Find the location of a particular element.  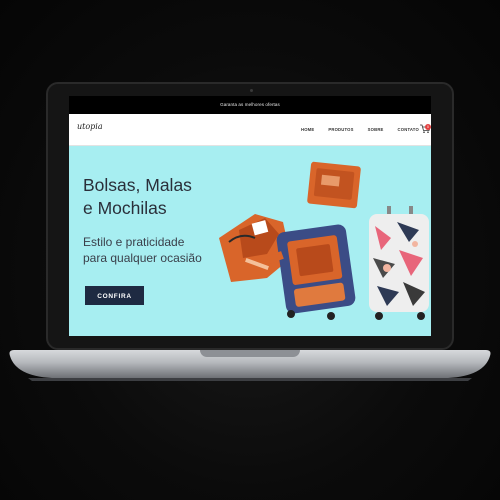

hero-subheadline-line-1: Estilo e praticidade is located at coordinates (134, 242).